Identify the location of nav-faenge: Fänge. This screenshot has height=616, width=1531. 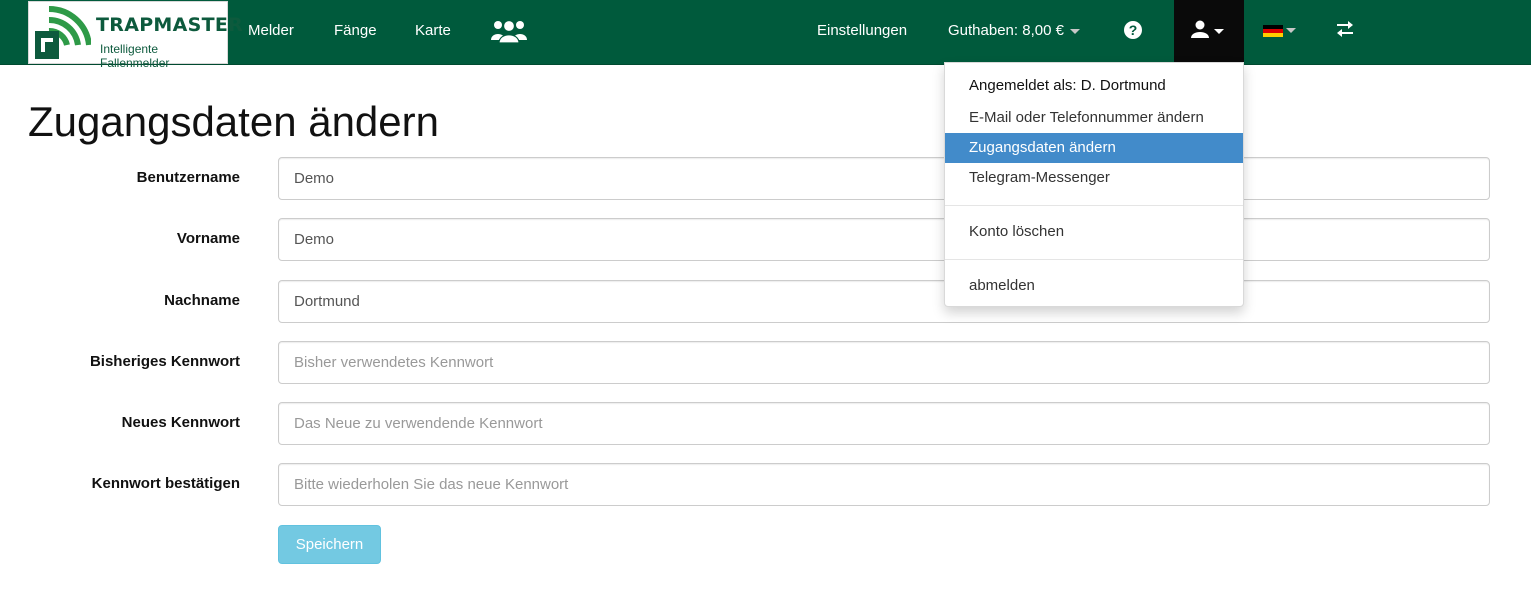
(355, 31).